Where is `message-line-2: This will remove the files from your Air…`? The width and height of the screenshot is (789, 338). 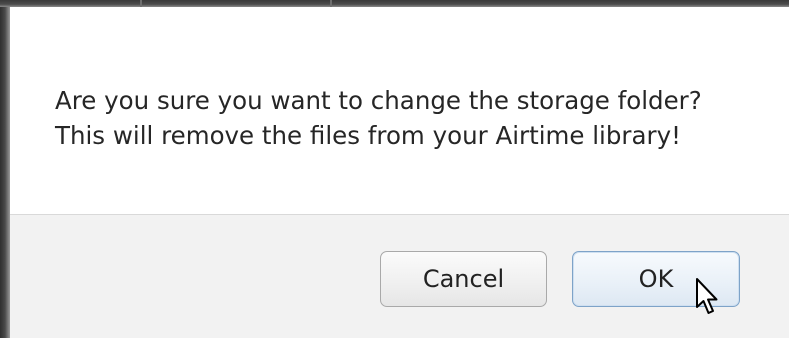
message-line-2: This will remove the files from your Air… is located at coordinates (368, 135).